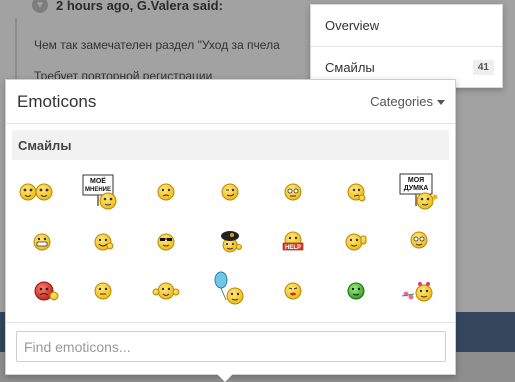 This screenshot has height=382, width=515. I want to click on post-header: ▼ 2 hours ago, G.Valera said:, so click(127, 6).